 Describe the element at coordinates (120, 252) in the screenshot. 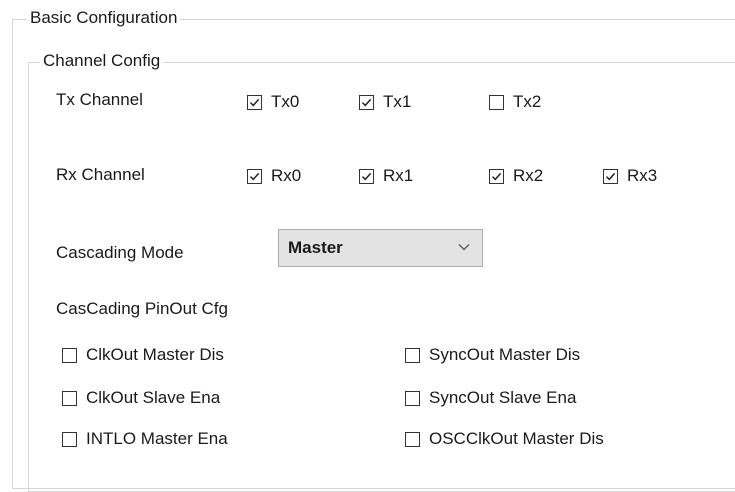

I see `cascading-mode-label: Cascading Mode` at that location.